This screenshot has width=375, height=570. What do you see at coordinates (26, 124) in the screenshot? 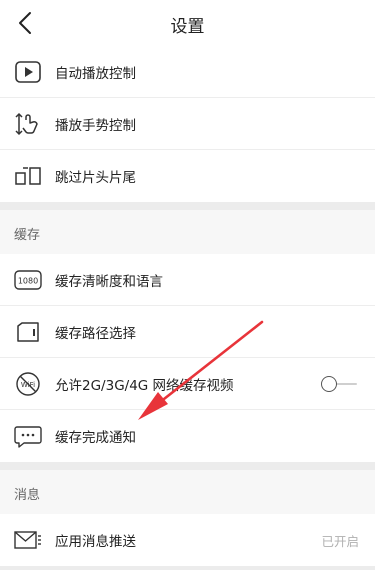
I see `gesture-icon` at bounding box center [26, 124].